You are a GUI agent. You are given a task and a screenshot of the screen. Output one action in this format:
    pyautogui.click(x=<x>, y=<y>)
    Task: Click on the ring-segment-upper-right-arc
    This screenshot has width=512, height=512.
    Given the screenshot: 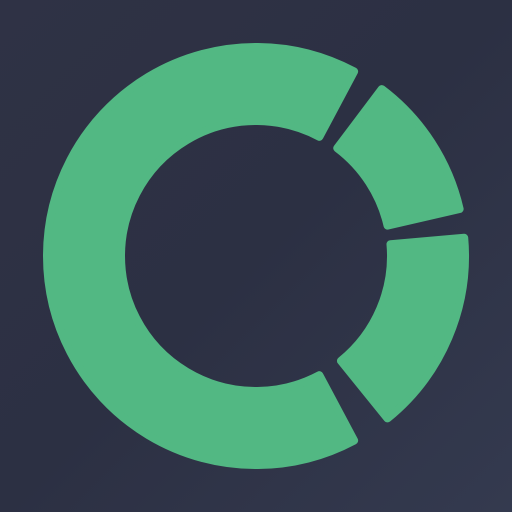 What is the action you would take?
    pyautogui.click(x=398, y=157)
    